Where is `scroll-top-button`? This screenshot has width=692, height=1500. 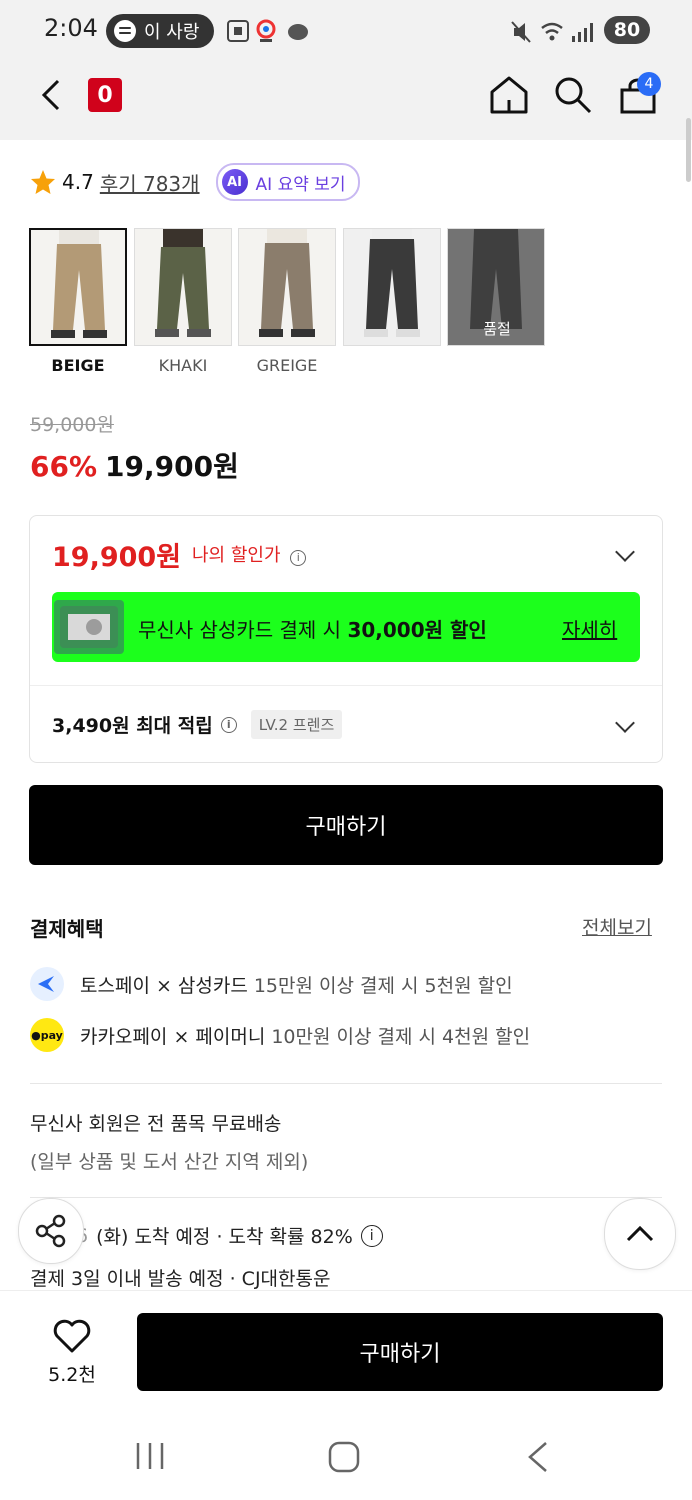 scroll-top-button is located at coordinates (640, 1234).